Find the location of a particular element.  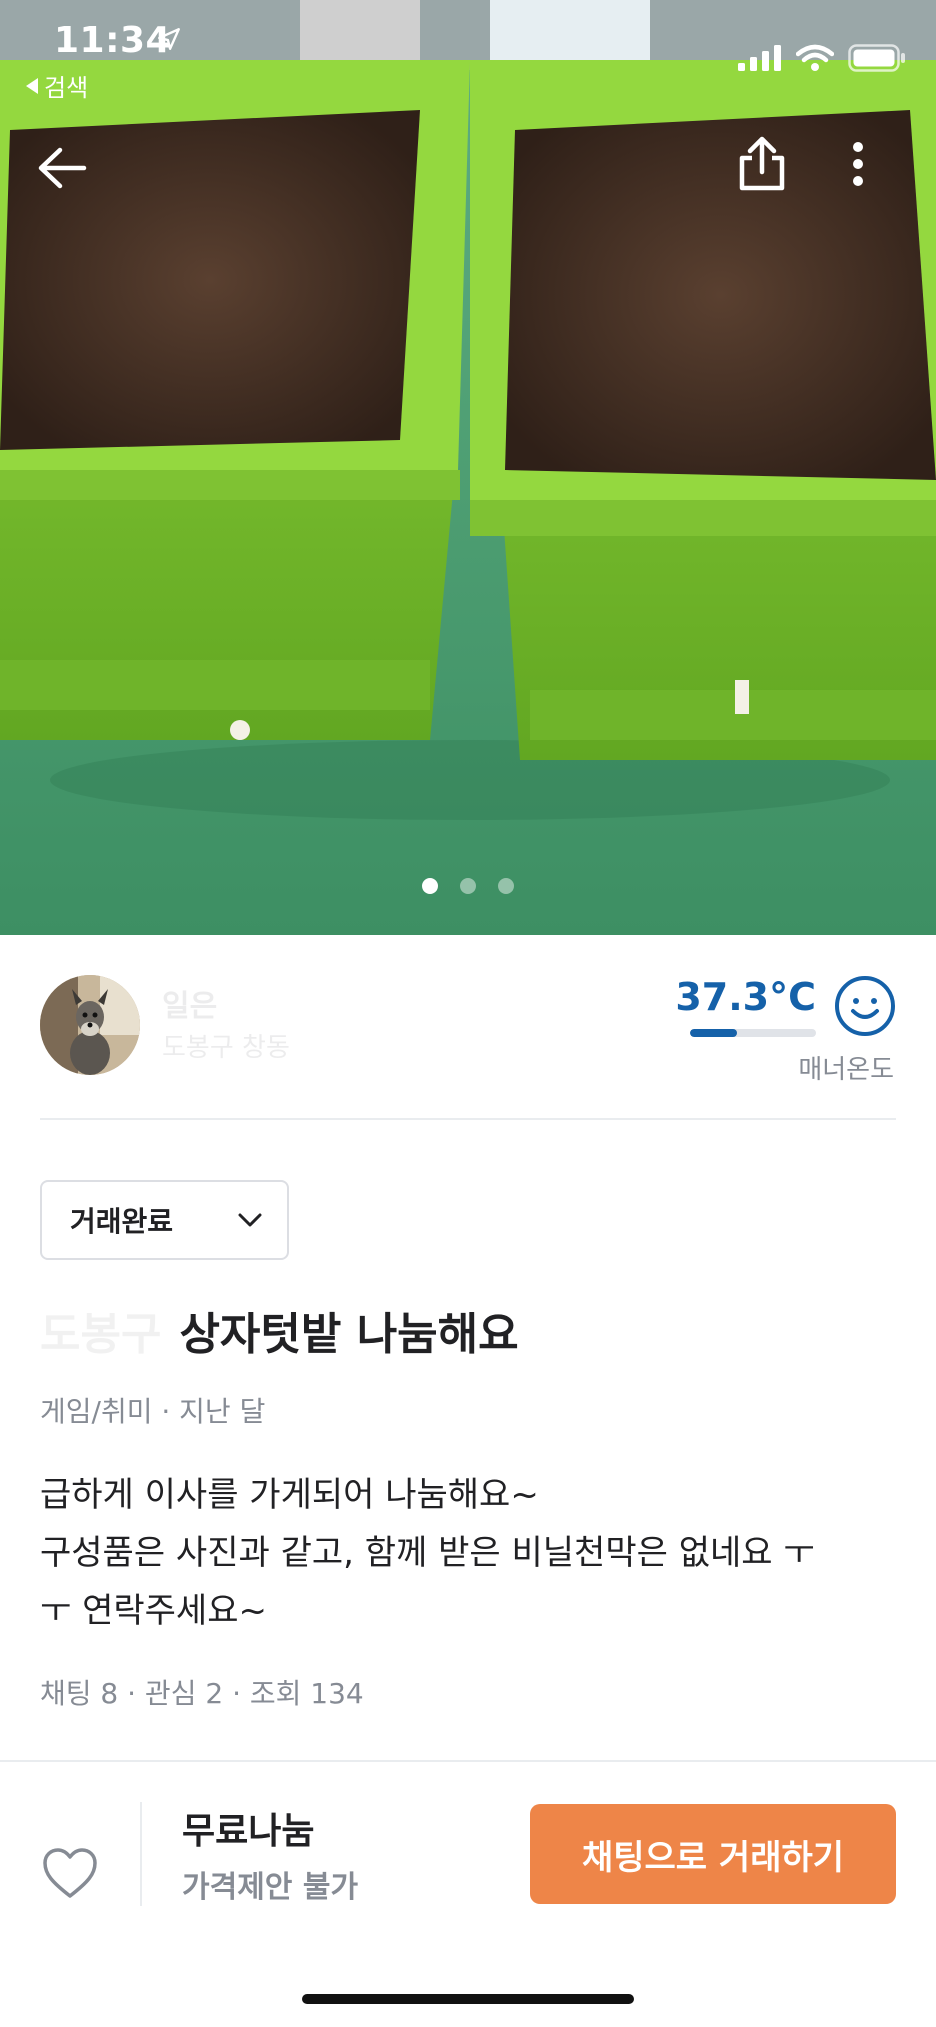

manner-temperature: 37.3°C is located at coordinates (745, 997).